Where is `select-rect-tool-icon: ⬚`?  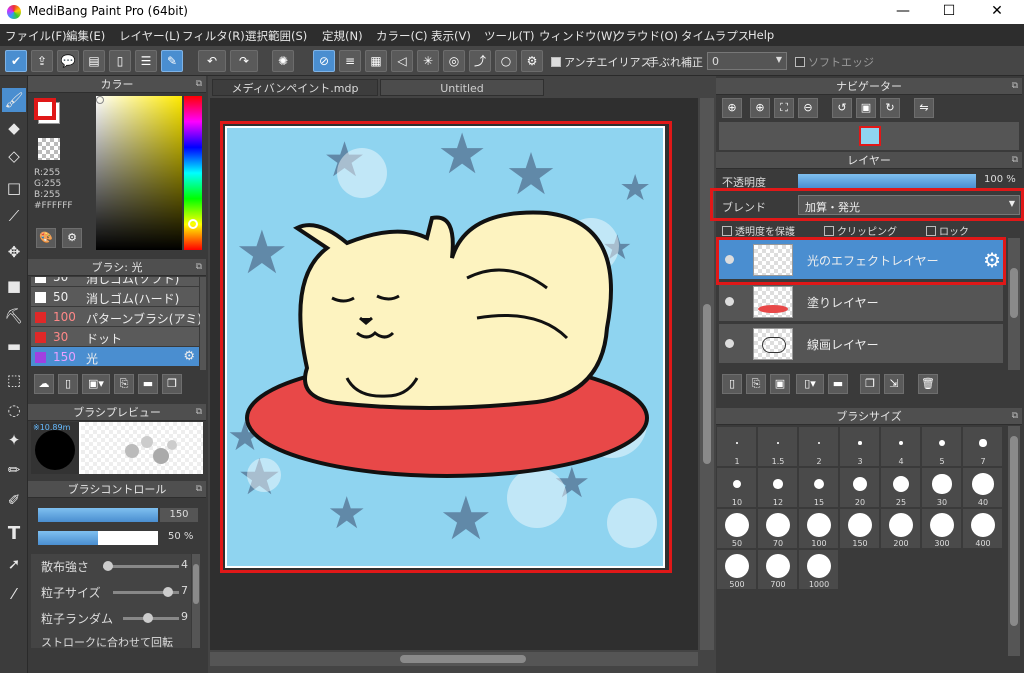 select-rect-tool-icon: ⬚ is located at coordinates (14, 380).